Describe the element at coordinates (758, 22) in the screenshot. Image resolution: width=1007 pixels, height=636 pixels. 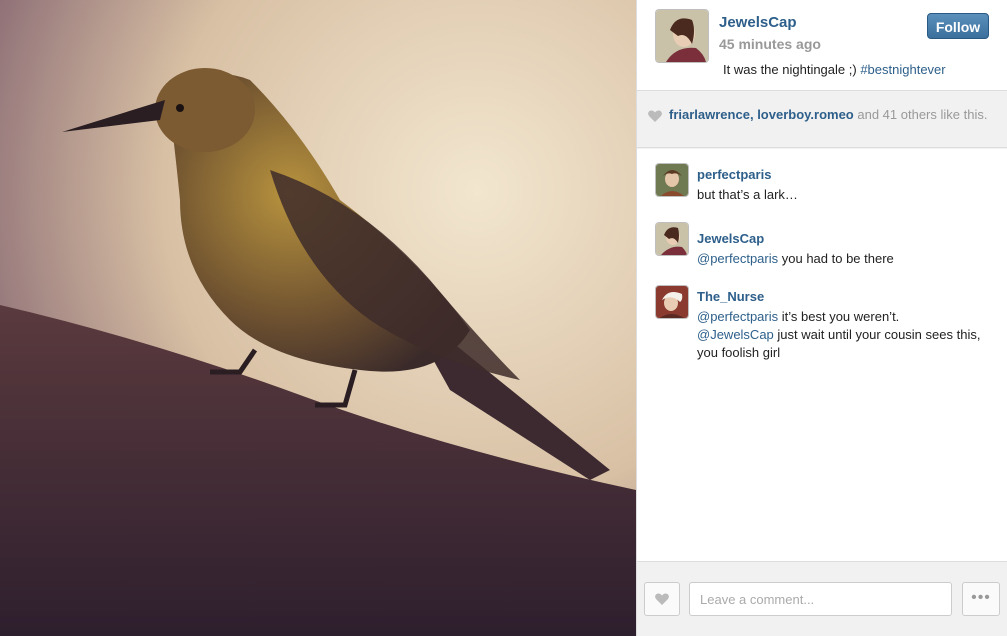
I see `author-name: JewelsCap` at that location.